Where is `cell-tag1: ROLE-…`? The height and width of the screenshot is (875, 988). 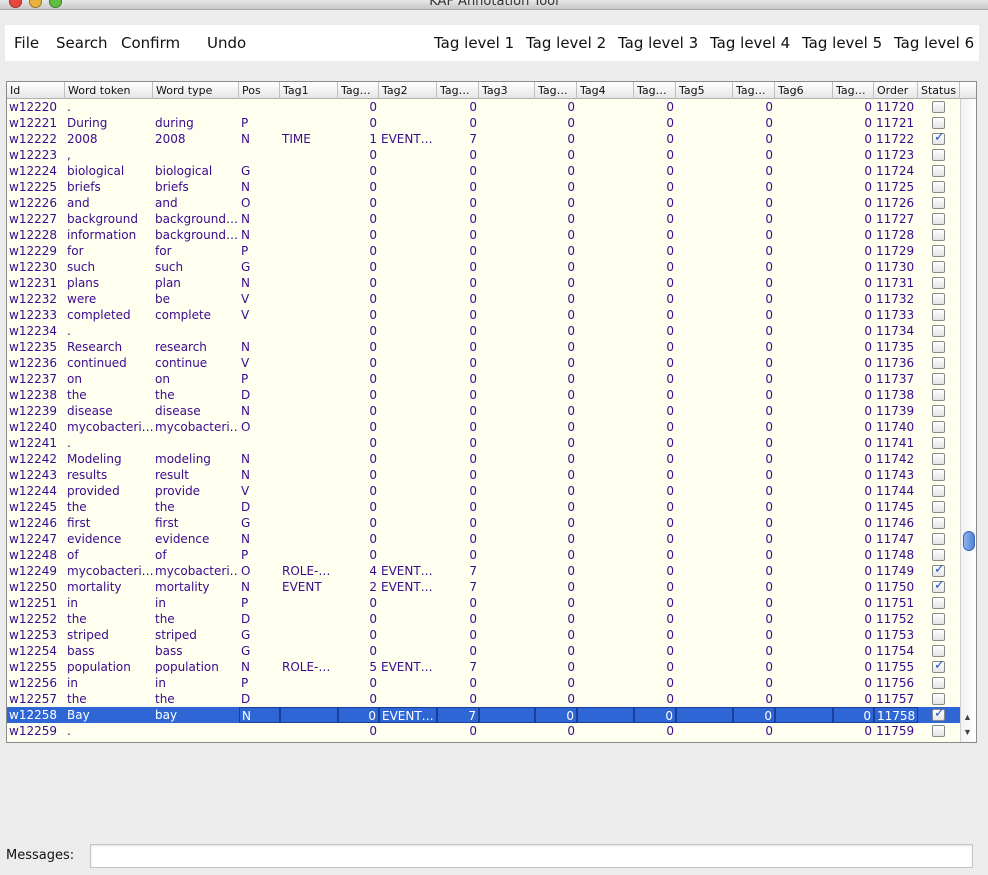
cell-tag1: ROLE-… is located at coordinates (309, 571).